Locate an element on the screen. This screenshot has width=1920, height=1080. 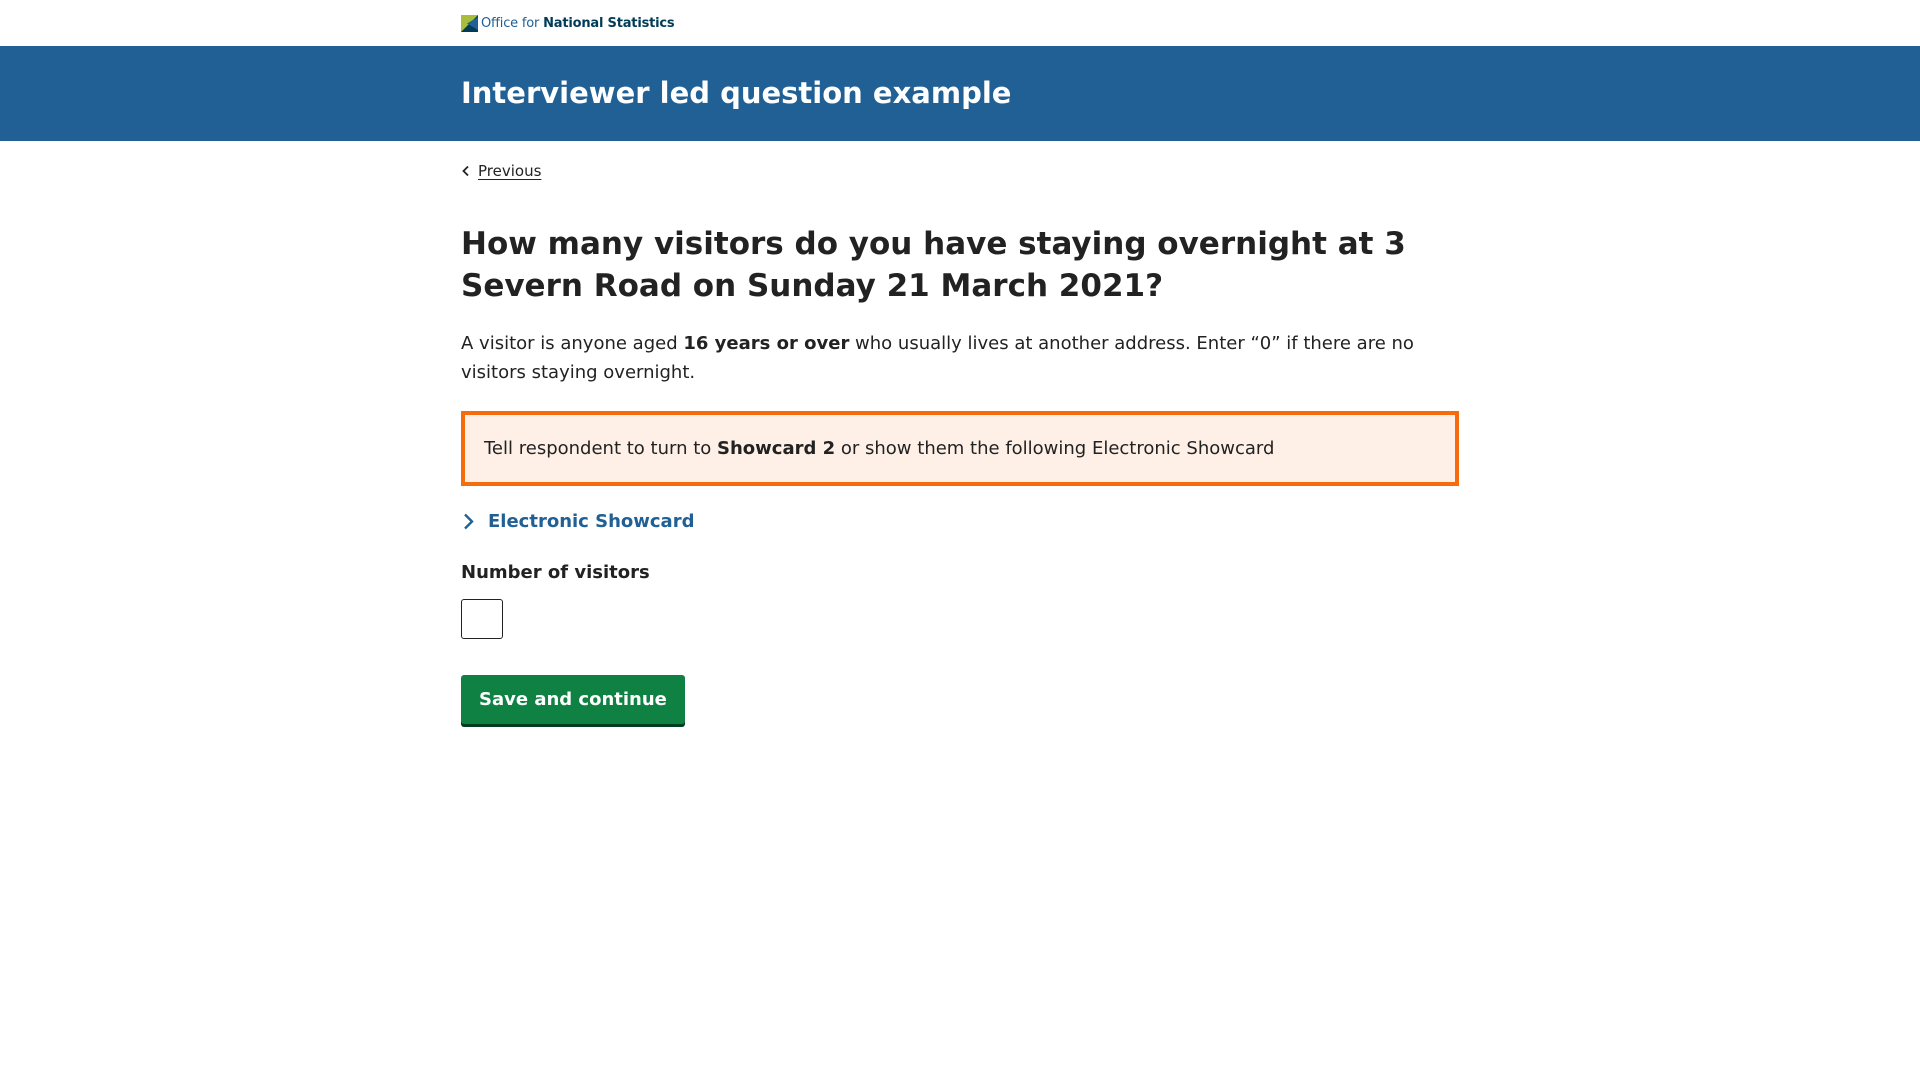
electronic-showcard-toggle: Electronic Showcard is located at coordinates (960, 521).